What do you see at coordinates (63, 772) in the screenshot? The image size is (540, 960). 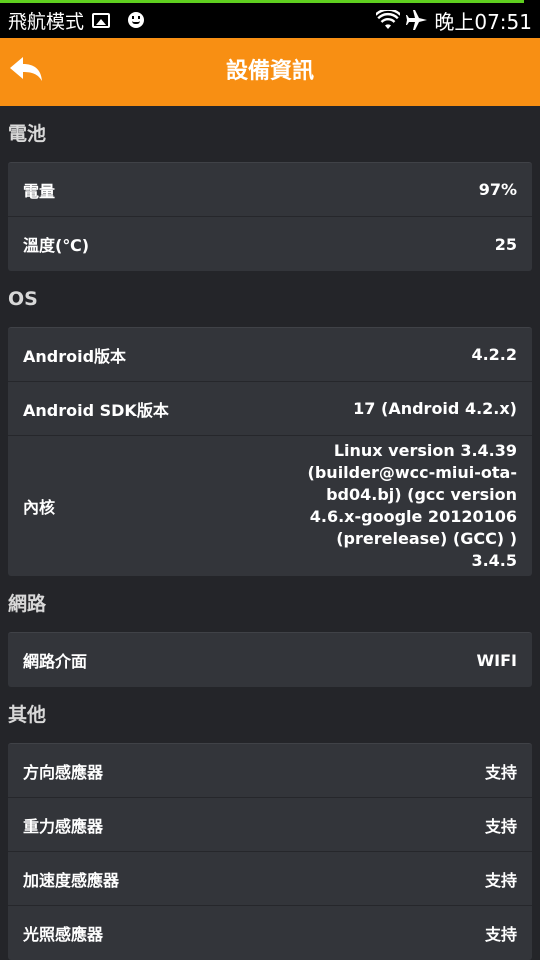 I see `row-label: 方向感應器` at bounding box center [63, 772].